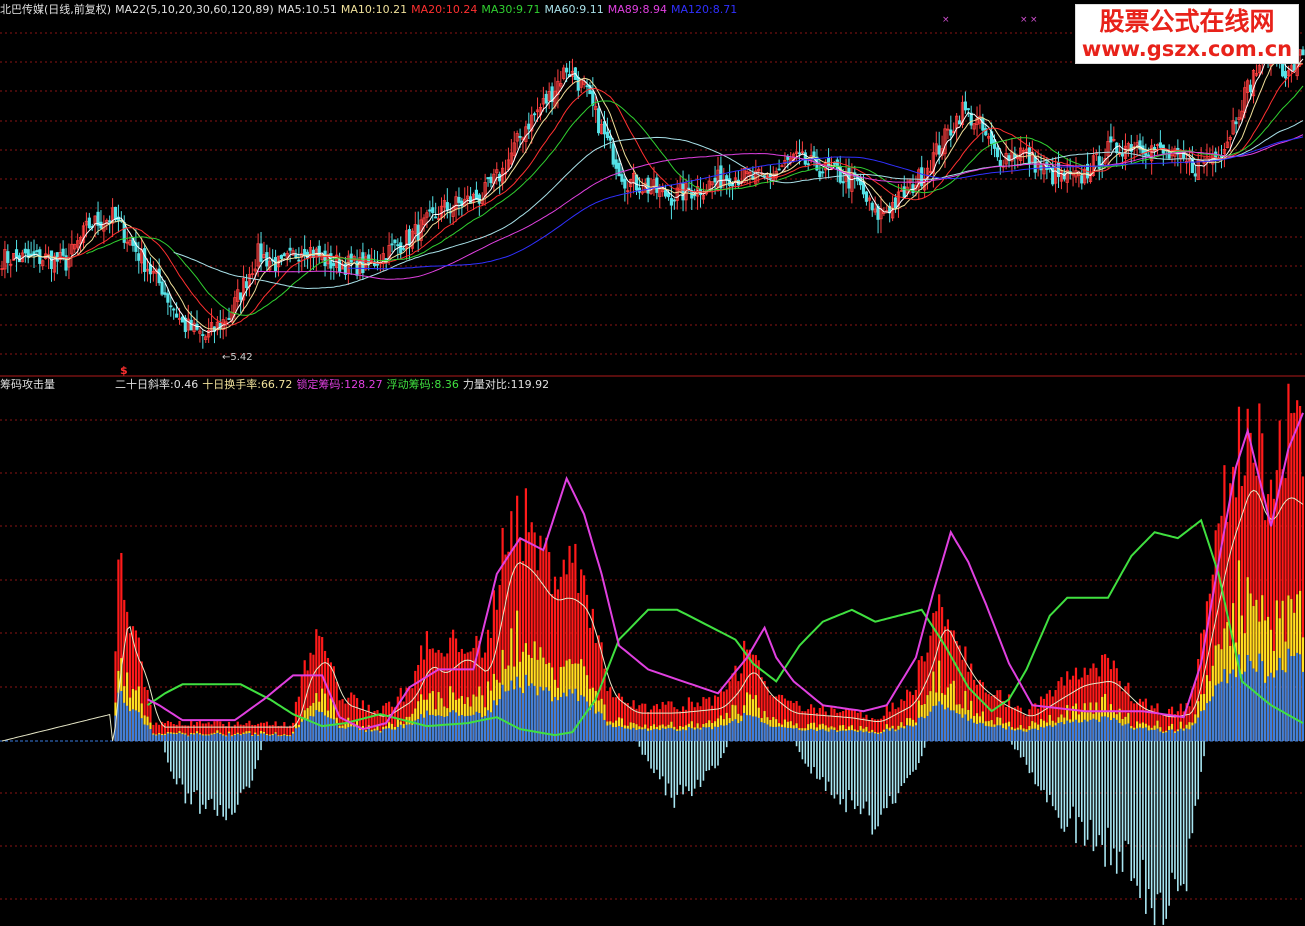  What do you see at coordinates (276, 384) in the screenshot?
I see `turnover-value: 66.72` at bounding box center [276, 384].